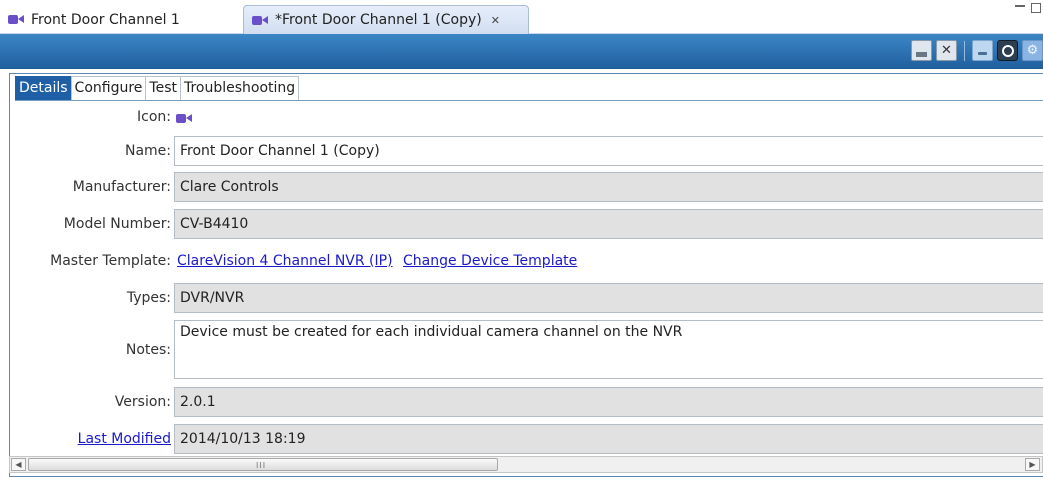 This screenshot has height=483, width=1043. What do you see at coordinates (378, 20) in the screenshot?
I see `tab-label: *Front Door Channel 1 (Copy)` at bounding box center [378, 20].